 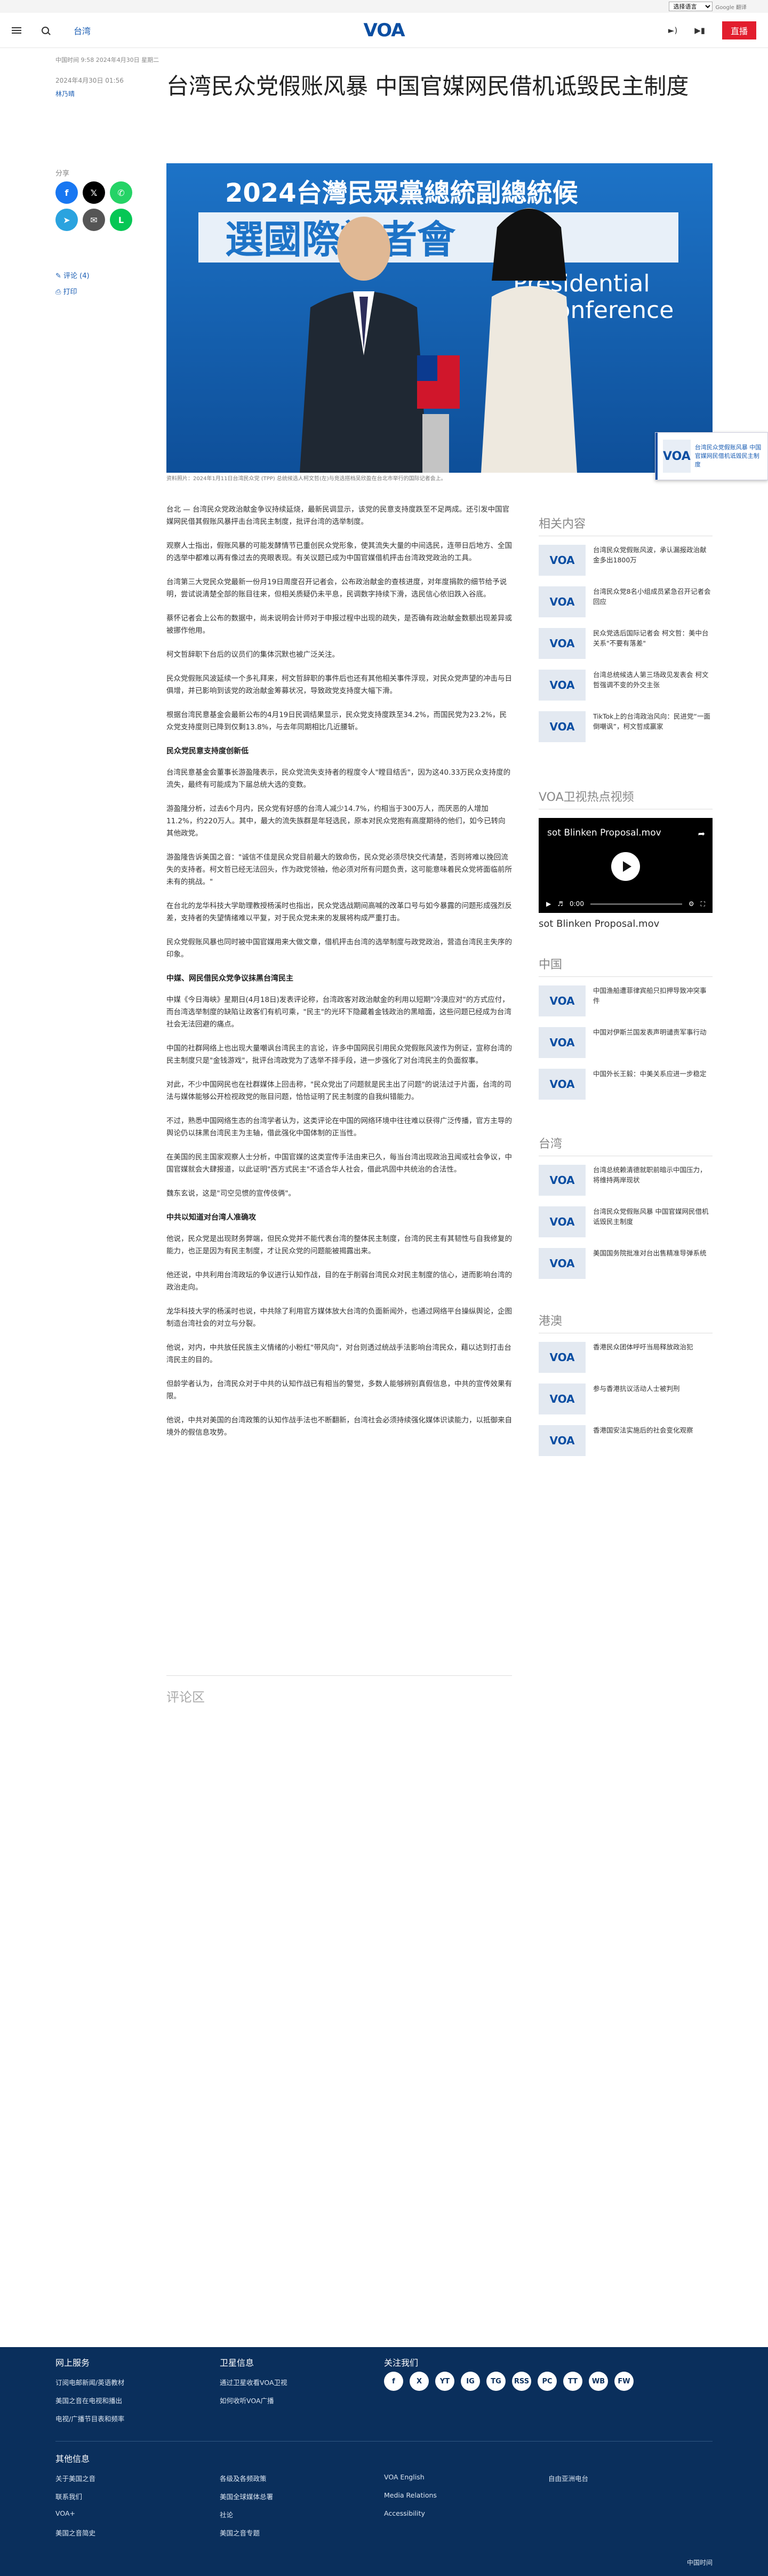 What do you see at coordinates (226, 2514) in the screenshot?
I see `footer-link: 社论` at bounding box center [226, 2514].